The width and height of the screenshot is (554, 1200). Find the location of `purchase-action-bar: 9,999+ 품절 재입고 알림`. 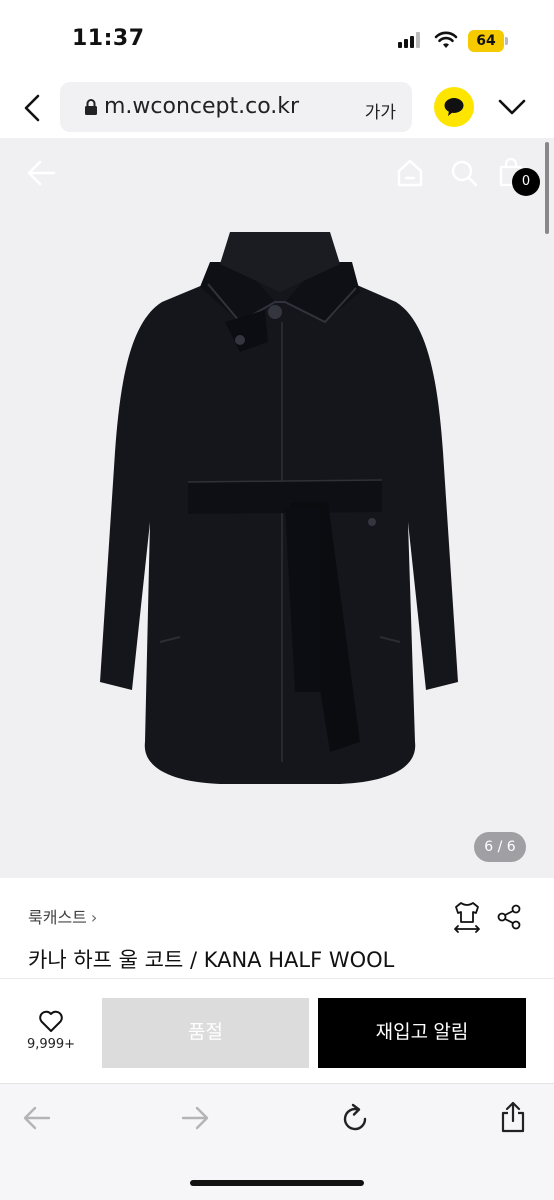

purchase-action-bar: 9,999+ 품절 재입고 알림 is located at coordinates (277, 1031).